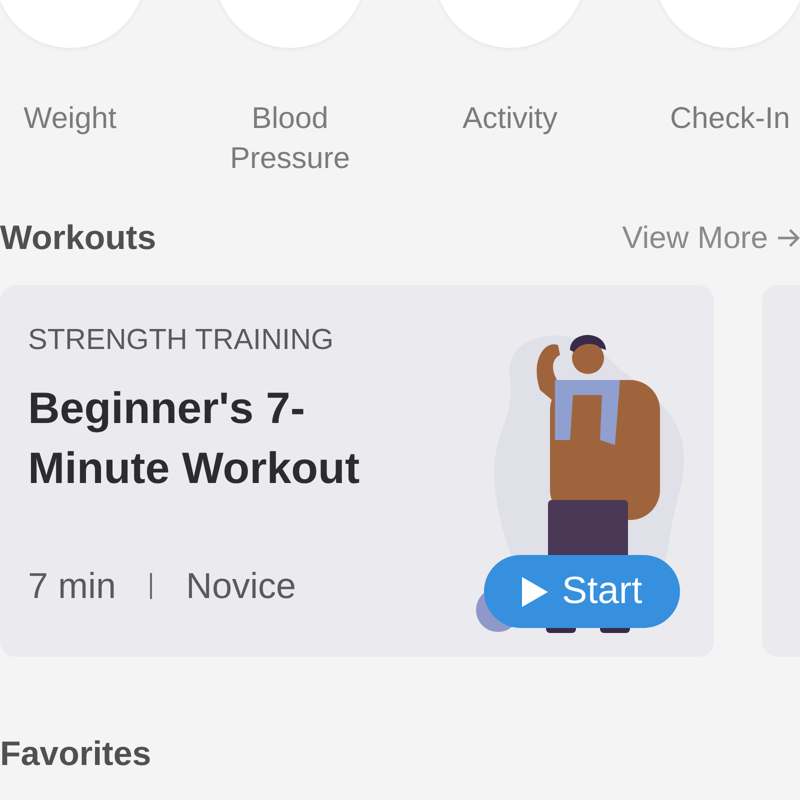 This screenshot has width=800, height=800. I want to click on view-more-link: View More, so click(695, 238).